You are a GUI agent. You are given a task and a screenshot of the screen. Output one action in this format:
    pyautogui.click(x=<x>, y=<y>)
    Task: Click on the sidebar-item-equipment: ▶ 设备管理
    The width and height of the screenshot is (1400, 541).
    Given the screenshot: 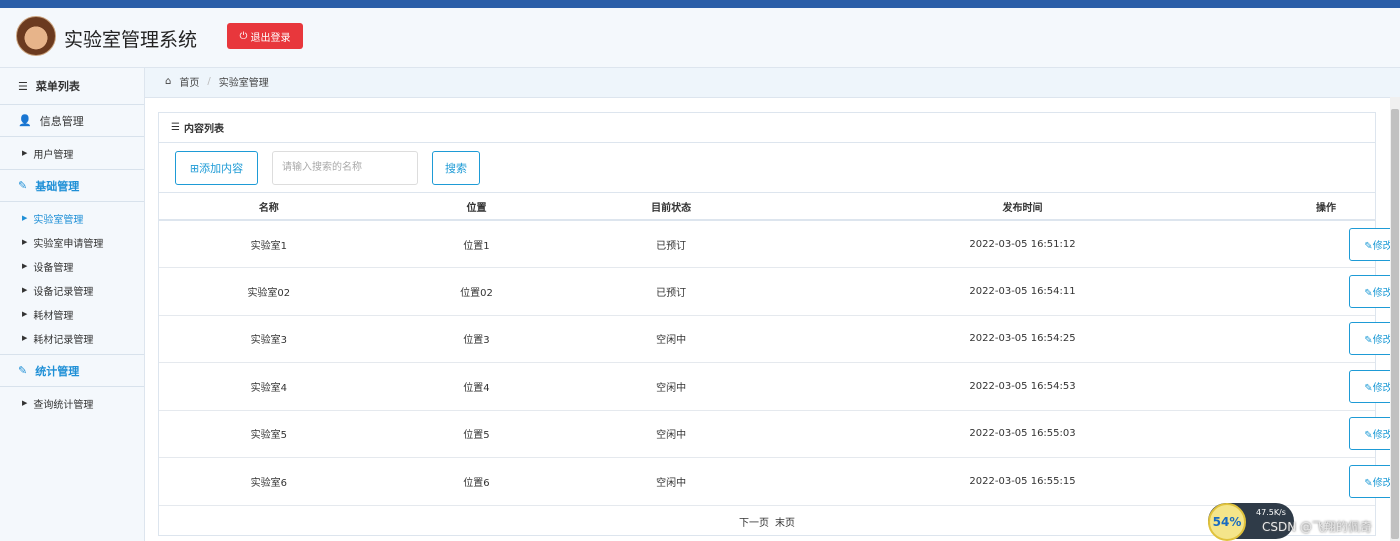 What is the action you would take?
    pyautogui.click(x=72, y=266)
    